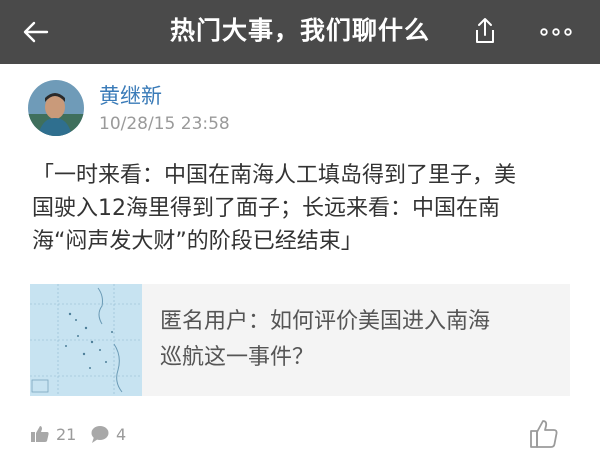 The image size is (600, 464). I want to click on page-title: 热门大事，我们聊什么, so click(299, 30).